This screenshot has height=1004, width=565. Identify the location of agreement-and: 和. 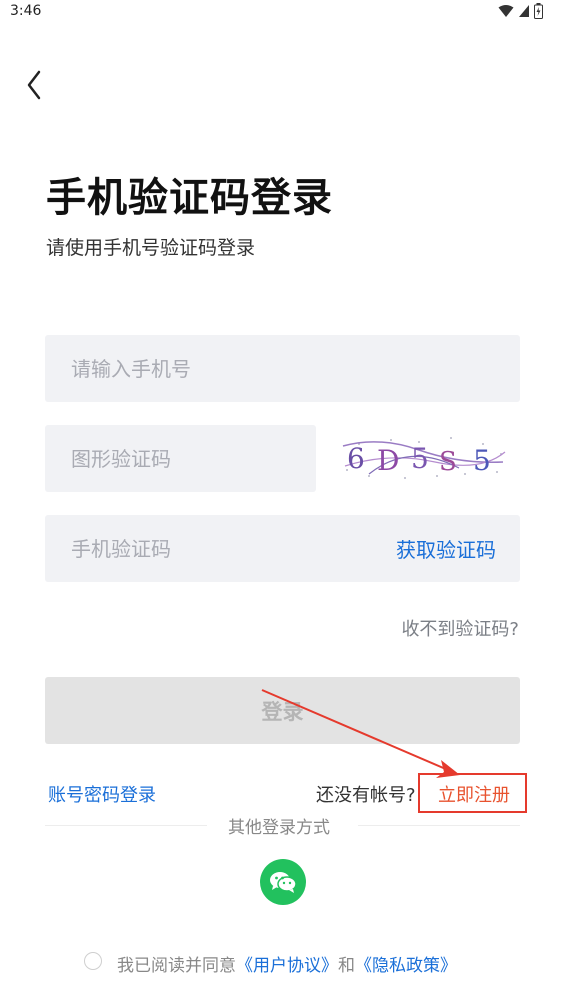
(346, 966).